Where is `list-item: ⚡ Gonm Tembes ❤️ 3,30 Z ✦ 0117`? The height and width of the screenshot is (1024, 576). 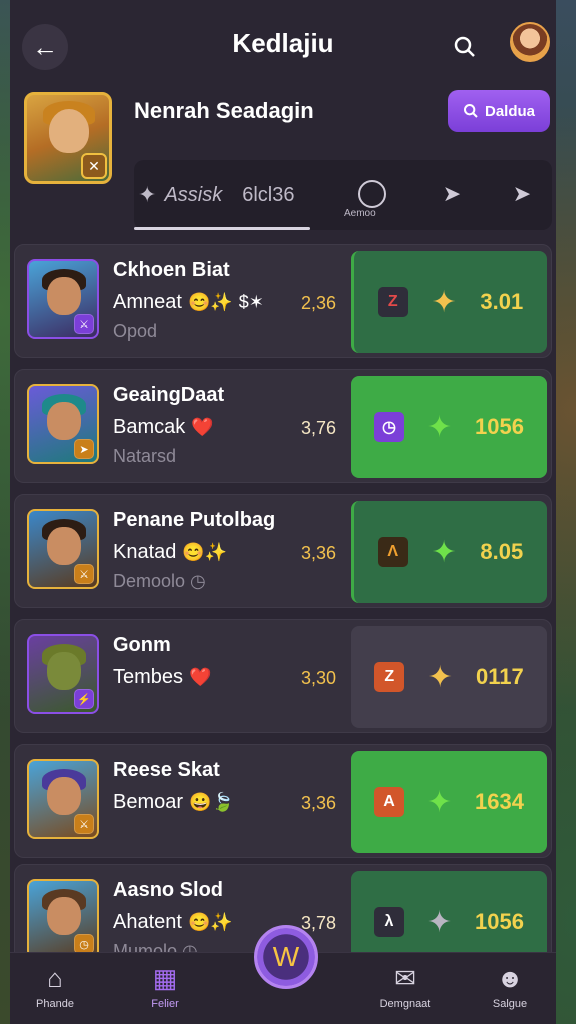
list-item: ⚡ Gonm Tembes ❤️ 3,30 Z ✦ 0117 is located at coordinates (283, 676).